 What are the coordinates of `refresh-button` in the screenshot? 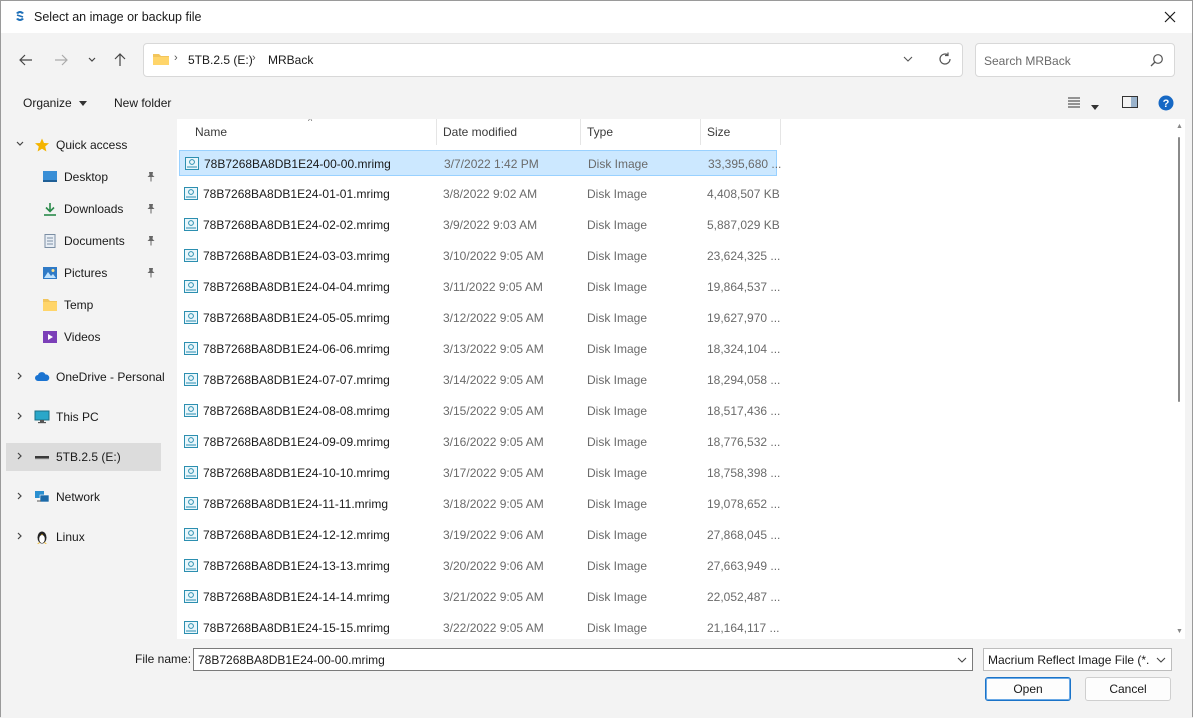 It's located at (945, 60).